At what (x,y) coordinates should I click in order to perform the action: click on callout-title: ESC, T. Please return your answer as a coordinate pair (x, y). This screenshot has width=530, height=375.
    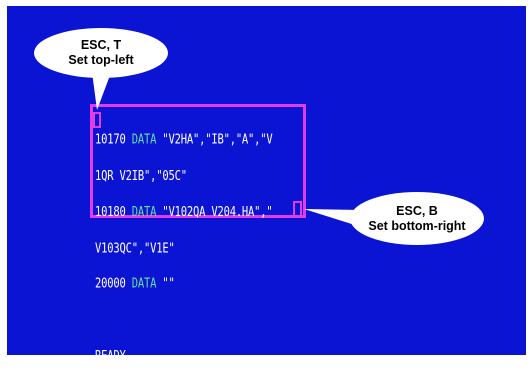
    Looking at the image, I should click on (101, 45).